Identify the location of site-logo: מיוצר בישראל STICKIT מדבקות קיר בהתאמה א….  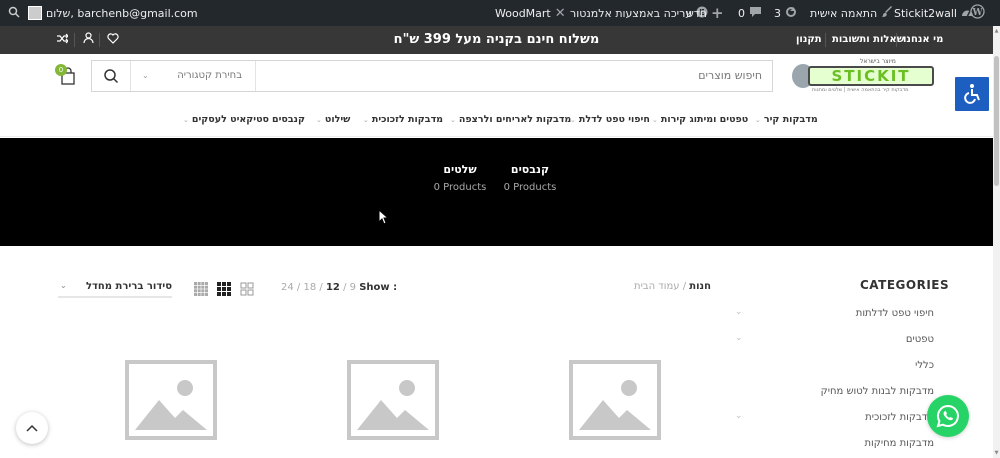
(862, 77).